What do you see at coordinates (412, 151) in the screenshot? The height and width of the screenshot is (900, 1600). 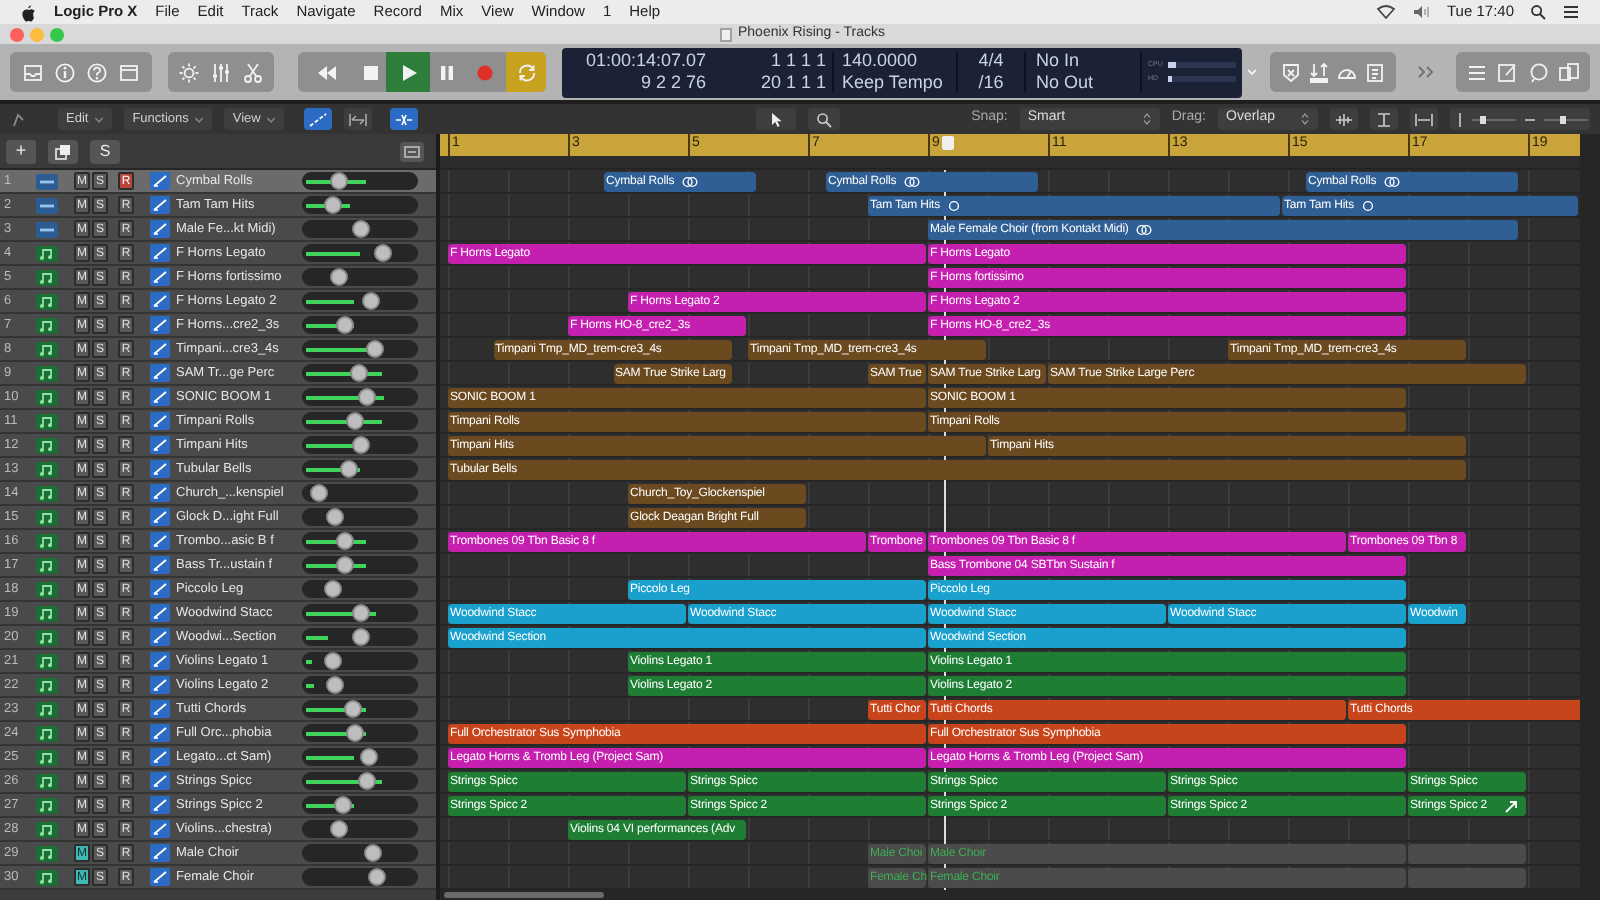 I see `options-button` at bounding box center [412, 151].